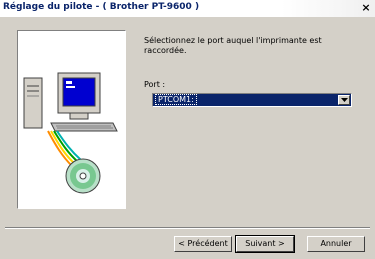 The image size is (375, 259). Describe the element at coordinates (187, 228) in the screenshot. I see `separator` at that location.